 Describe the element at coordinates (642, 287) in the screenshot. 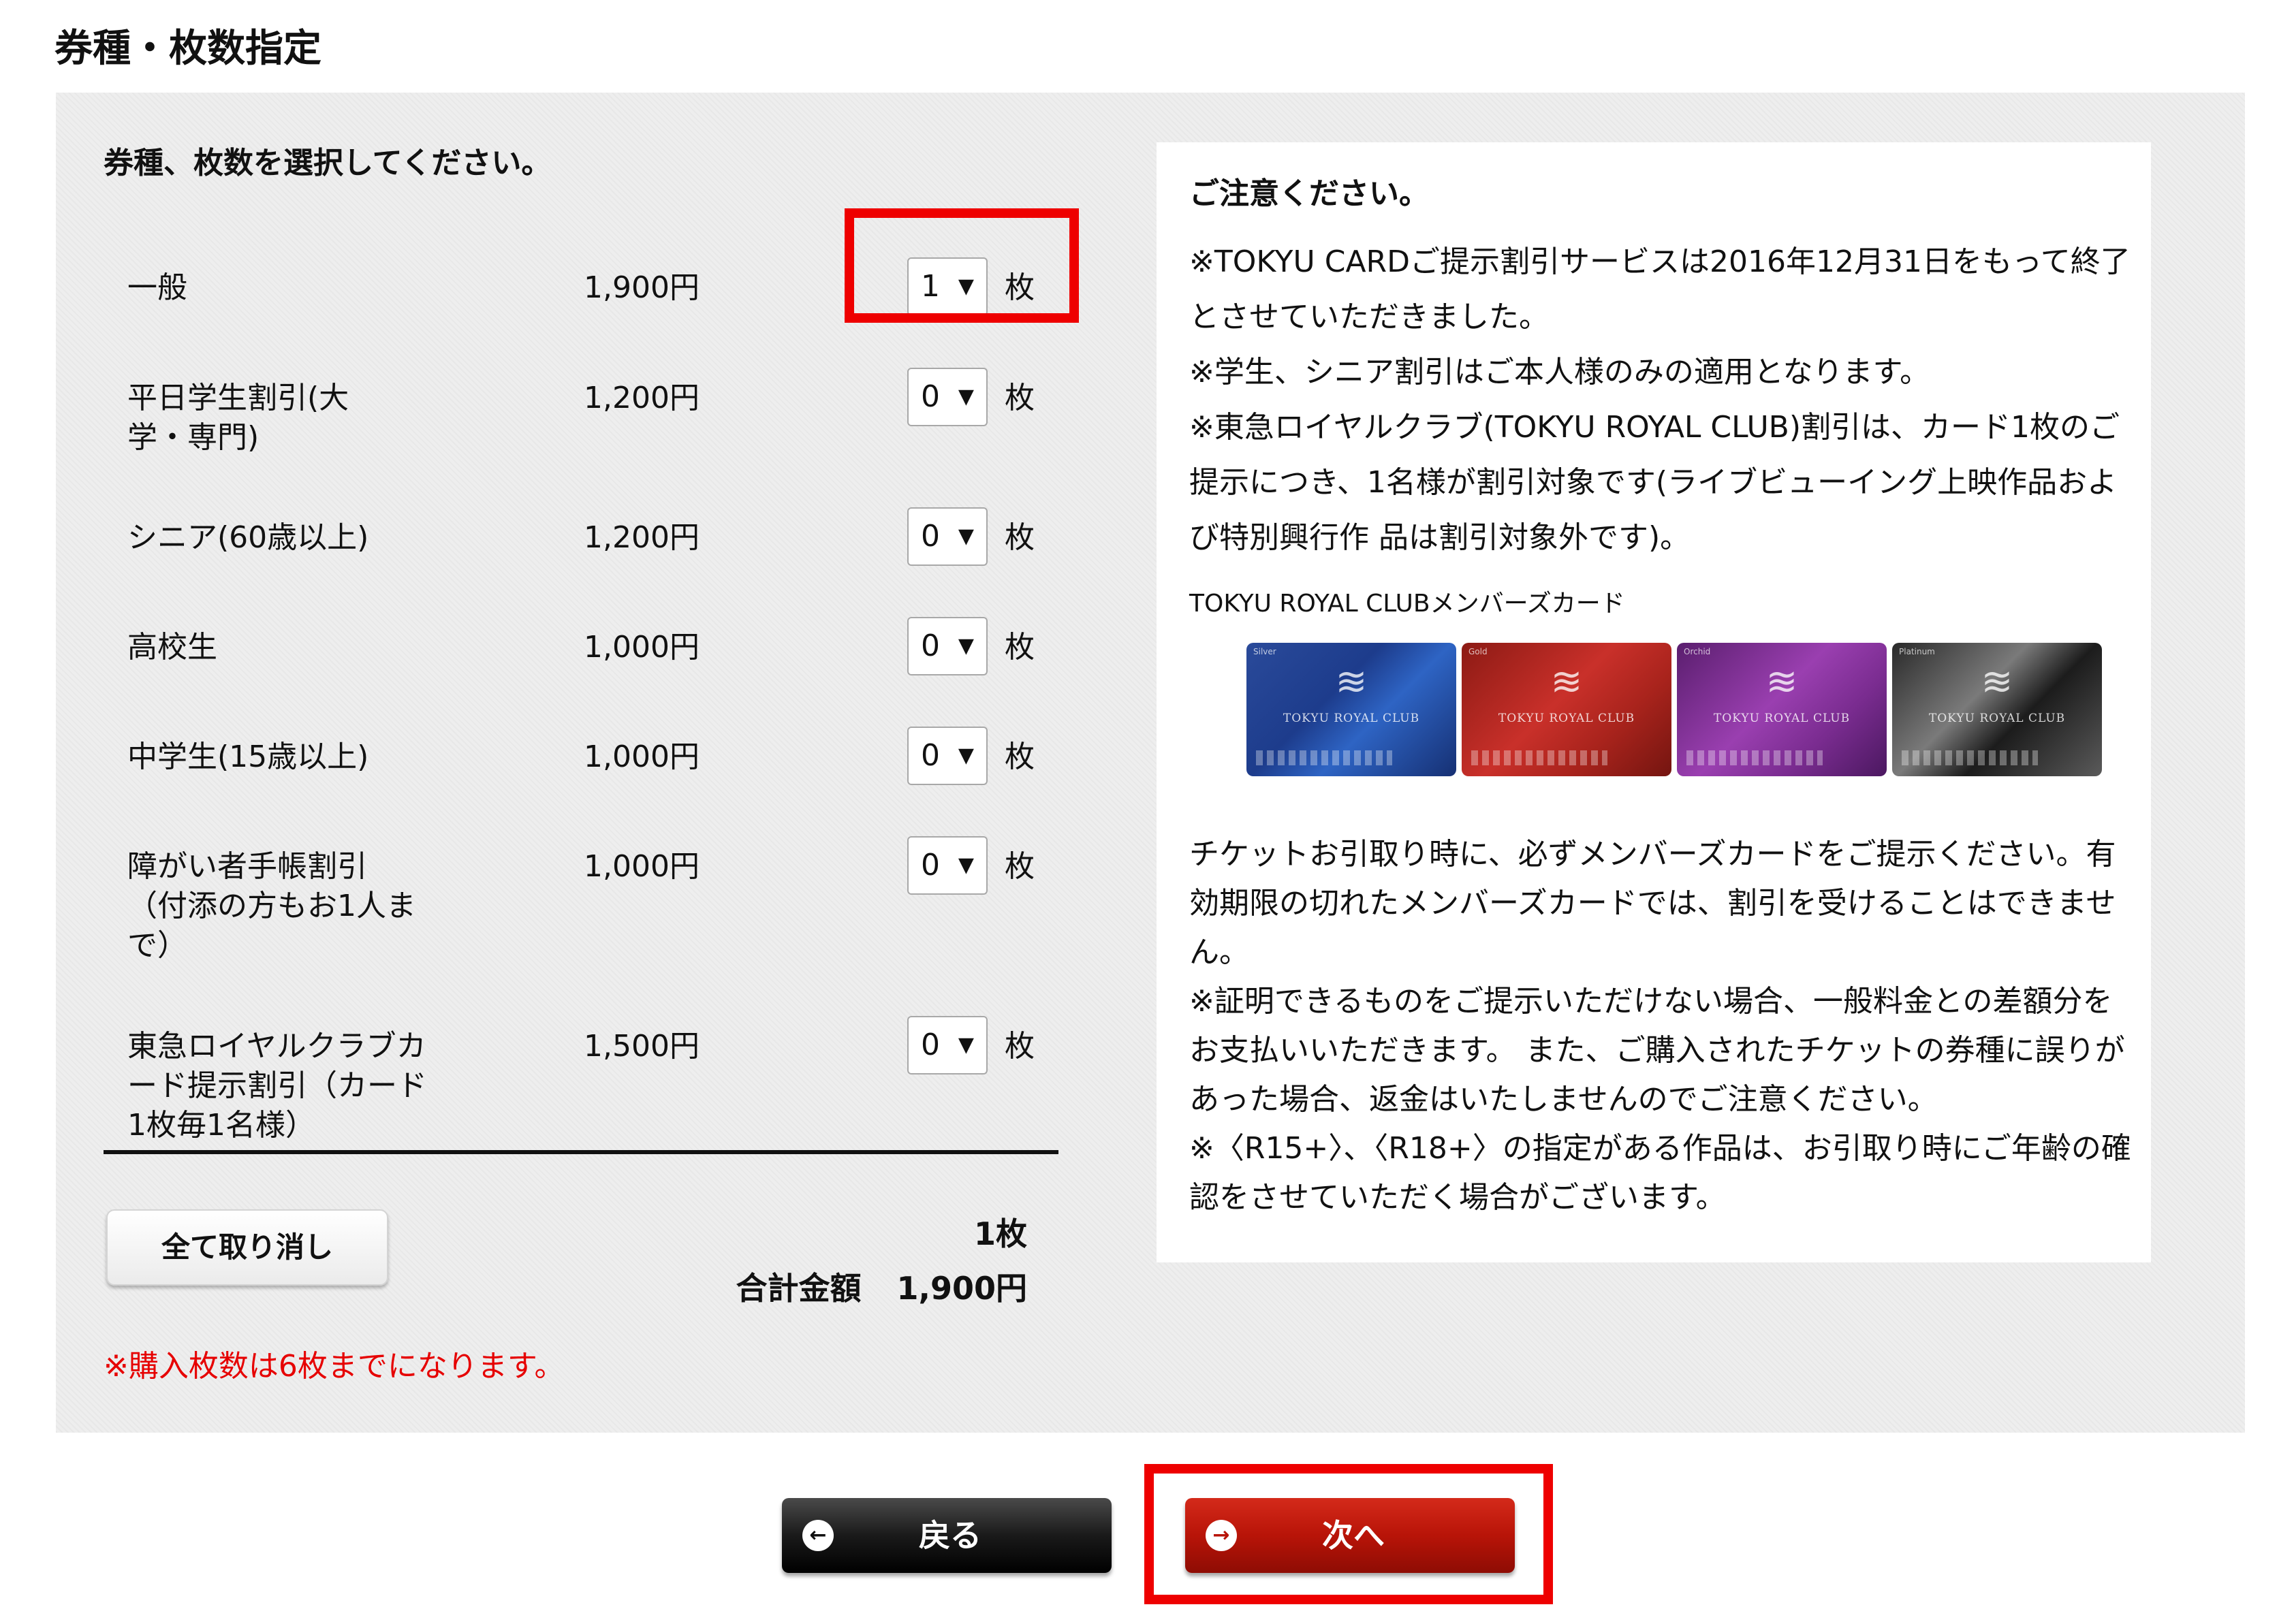

I see `ticket-price: 1,900円` at that location.